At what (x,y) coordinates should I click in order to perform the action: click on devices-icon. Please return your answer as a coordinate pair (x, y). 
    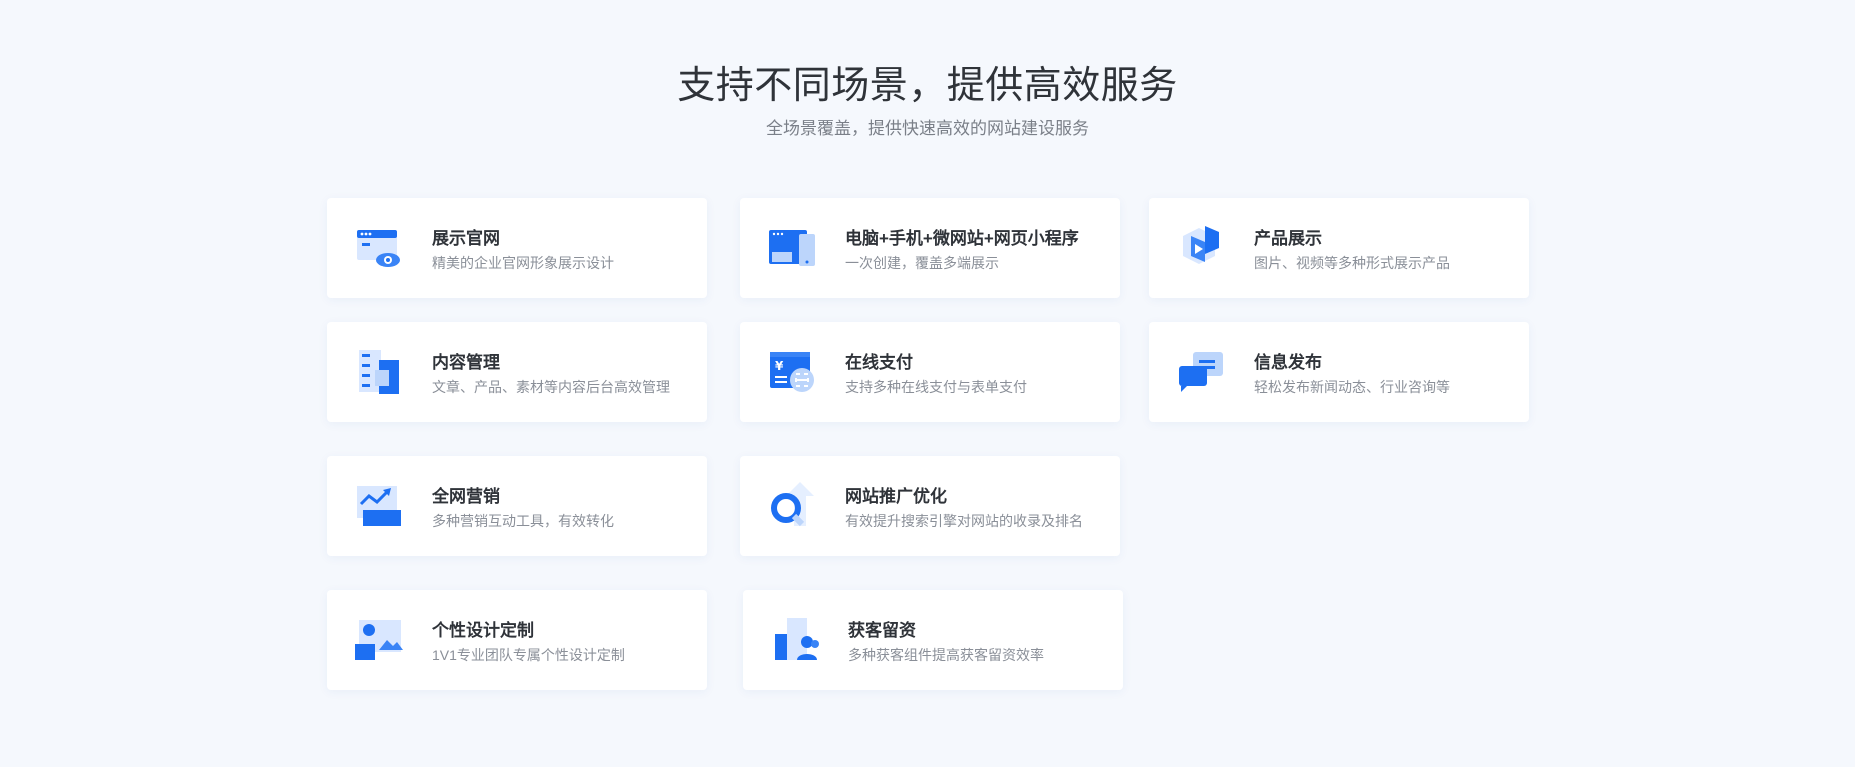
    Looking at the image, I should click on (792, 248).